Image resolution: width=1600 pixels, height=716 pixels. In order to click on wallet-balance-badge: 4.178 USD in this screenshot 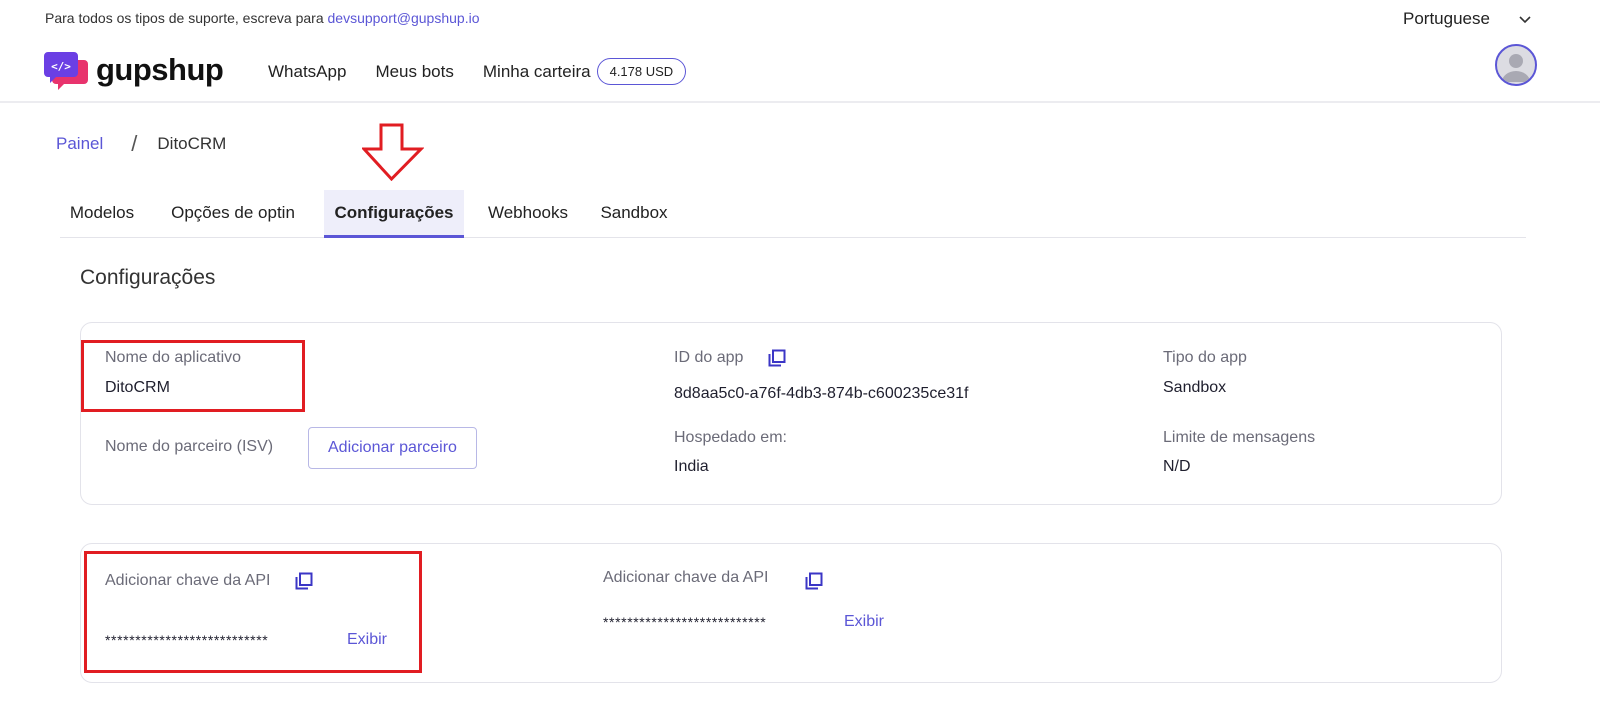, I will do `click(641, 71)`.